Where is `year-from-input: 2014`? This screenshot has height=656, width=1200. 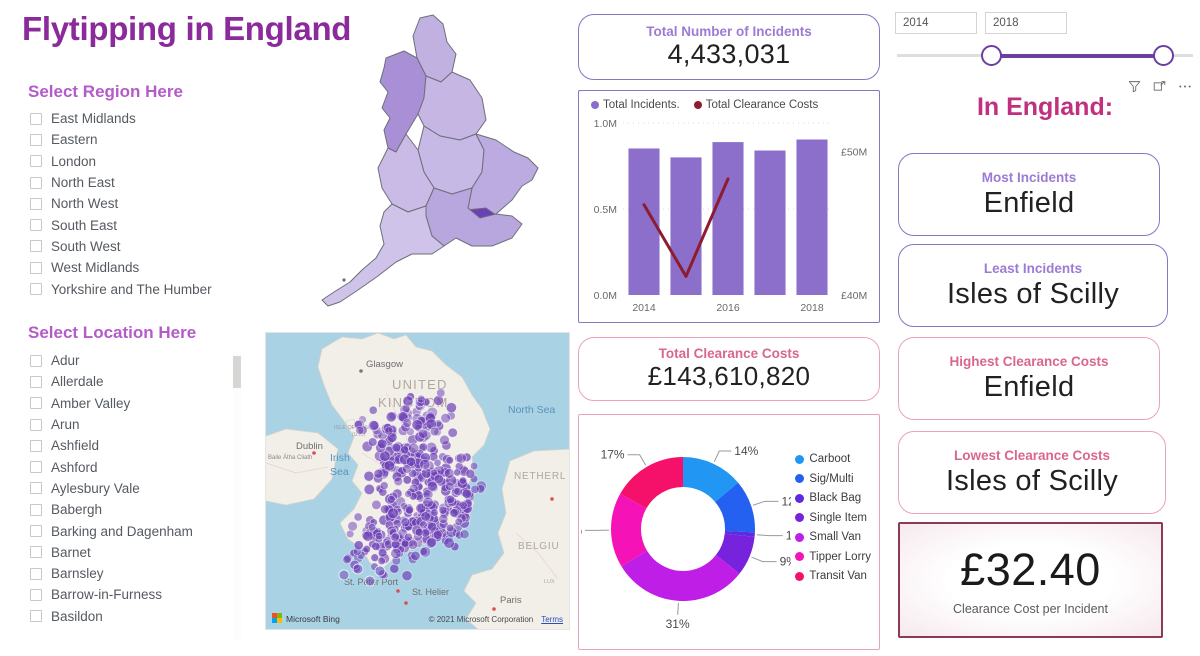
year-from-input: 2014 is located at coordinates (936, 23).